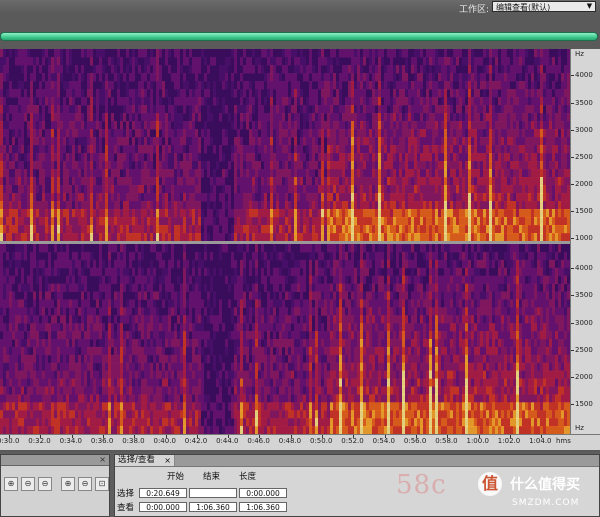  I want to click on workspace-dropdown: 编辑查看(默认) ▼, so click(544, 6).